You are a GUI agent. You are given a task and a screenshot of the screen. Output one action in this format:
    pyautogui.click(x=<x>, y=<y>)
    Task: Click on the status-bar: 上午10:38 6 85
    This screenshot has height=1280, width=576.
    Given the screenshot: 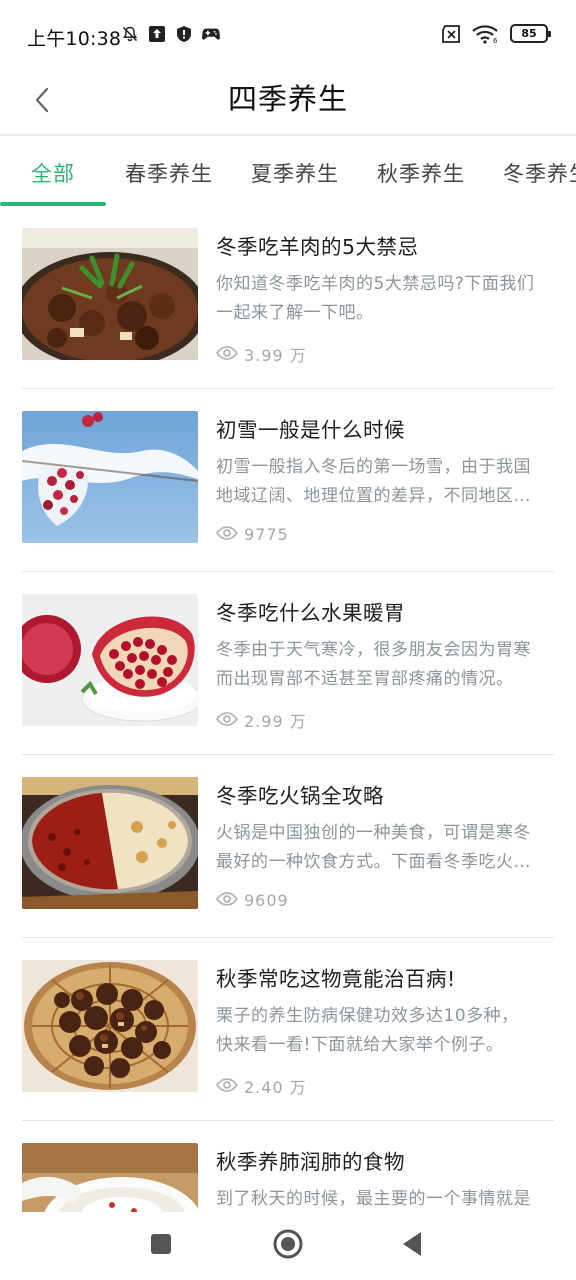 What is the action you would take?
    pyautogui.click(x=288, y=35)
    